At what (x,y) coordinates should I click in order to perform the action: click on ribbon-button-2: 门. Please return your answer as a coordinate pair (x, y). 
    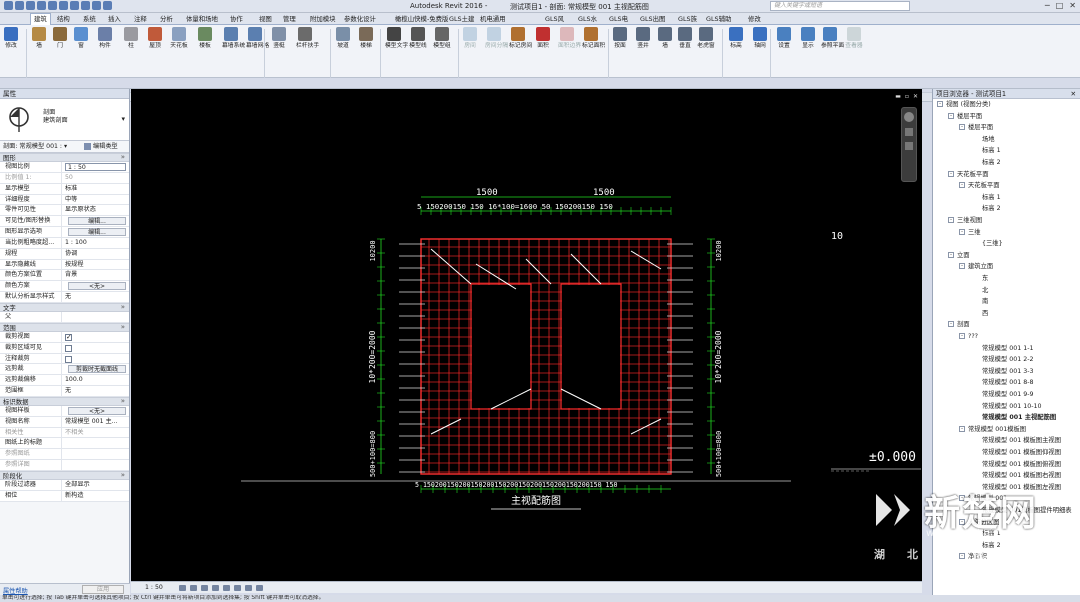
    Looking at the image, I should click on (60, 38).